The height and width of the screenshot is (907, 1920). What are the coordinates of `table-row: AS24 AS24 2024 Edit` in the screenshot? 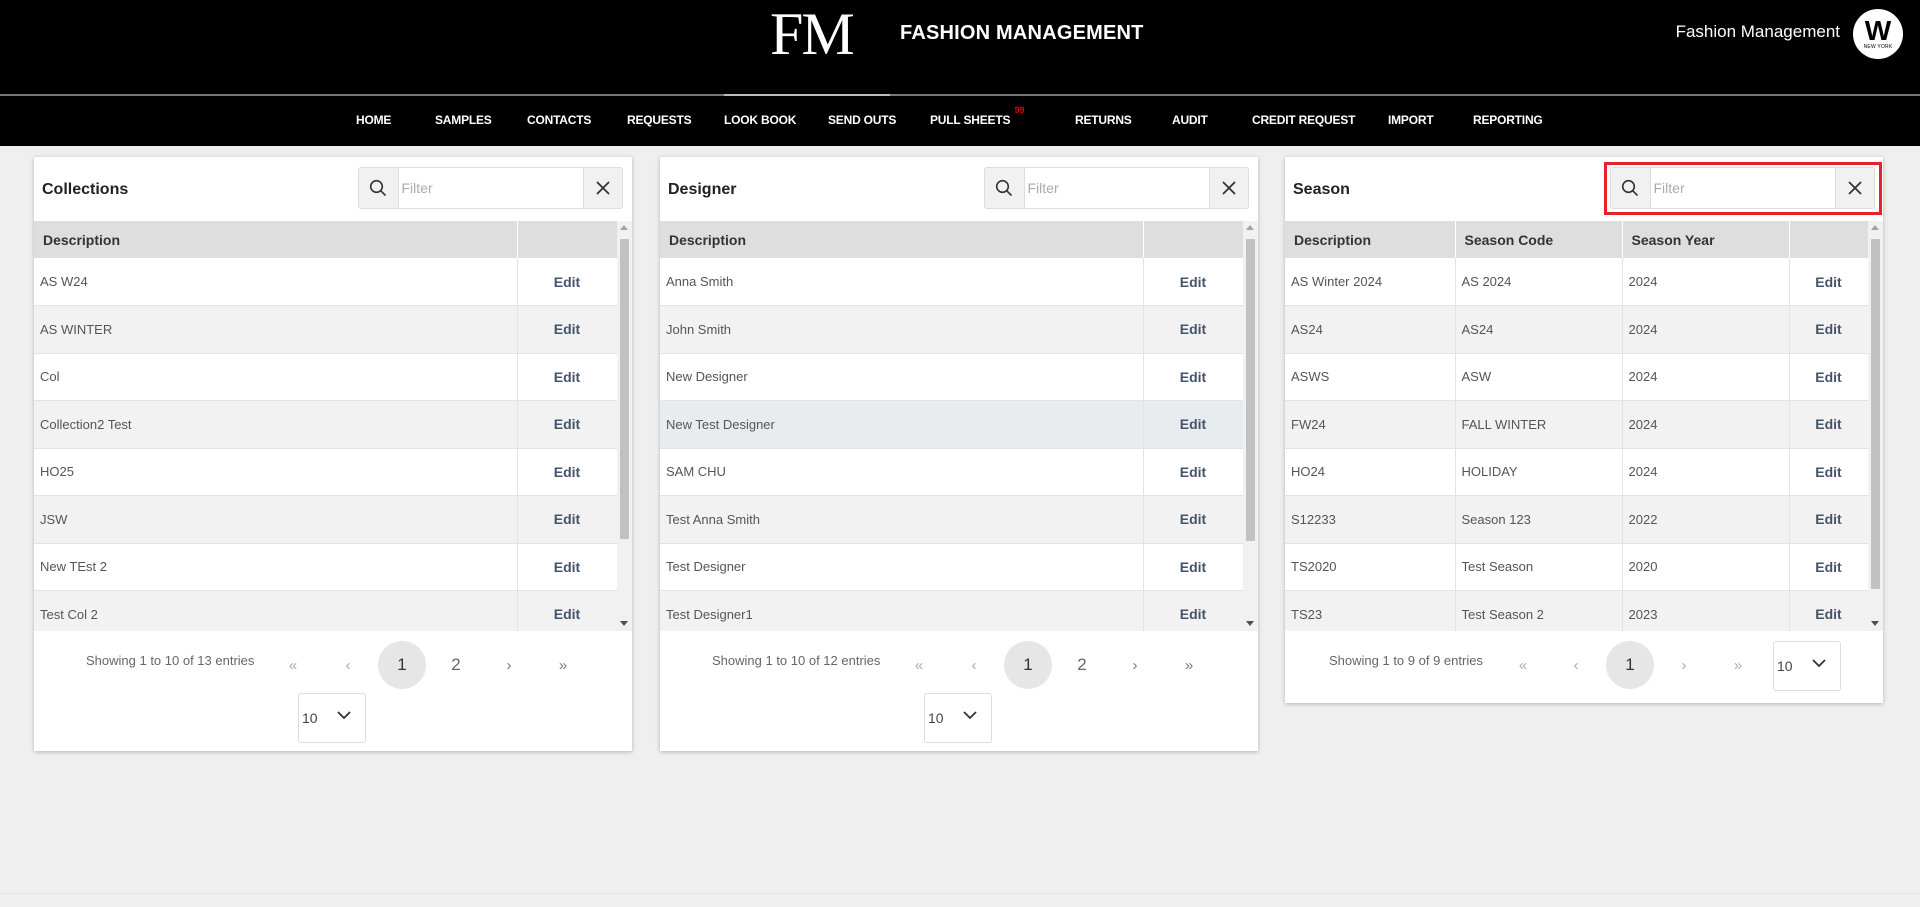 It's located at (1577, 329).